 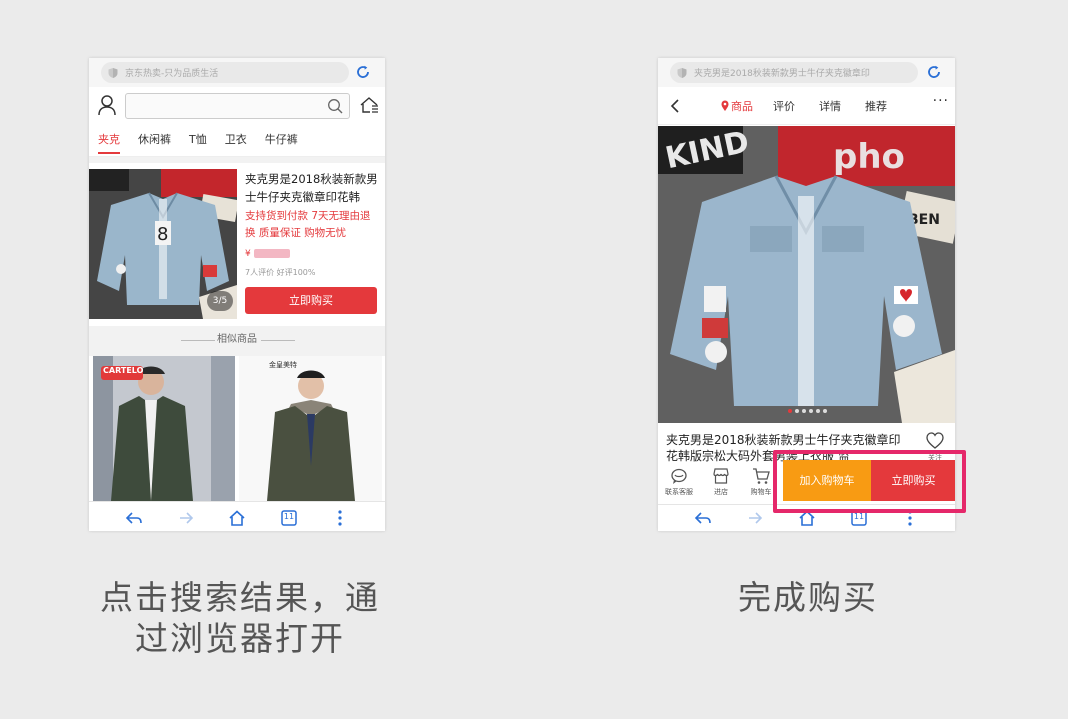 I want to click on url-text: 夹克男是2018秋装新款男士牛仔夹克徽章印, so click(x=782, y=74).